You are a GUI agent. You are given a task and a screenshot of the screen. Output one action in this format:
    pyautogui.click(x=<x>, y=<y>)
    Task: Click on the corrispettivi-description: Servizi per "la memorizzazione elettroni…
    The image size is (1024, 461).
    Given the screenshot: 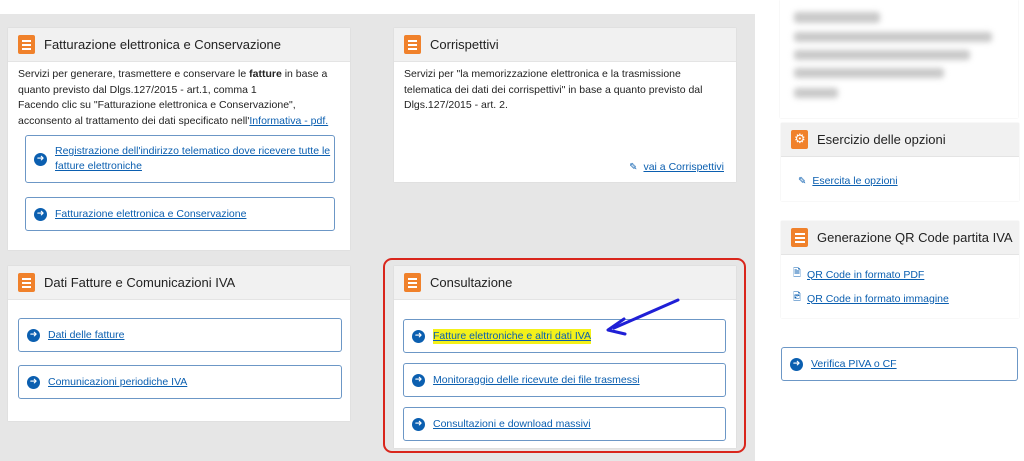 What is the action you would take?
    pyautogui.click(x=553, y=89)
    